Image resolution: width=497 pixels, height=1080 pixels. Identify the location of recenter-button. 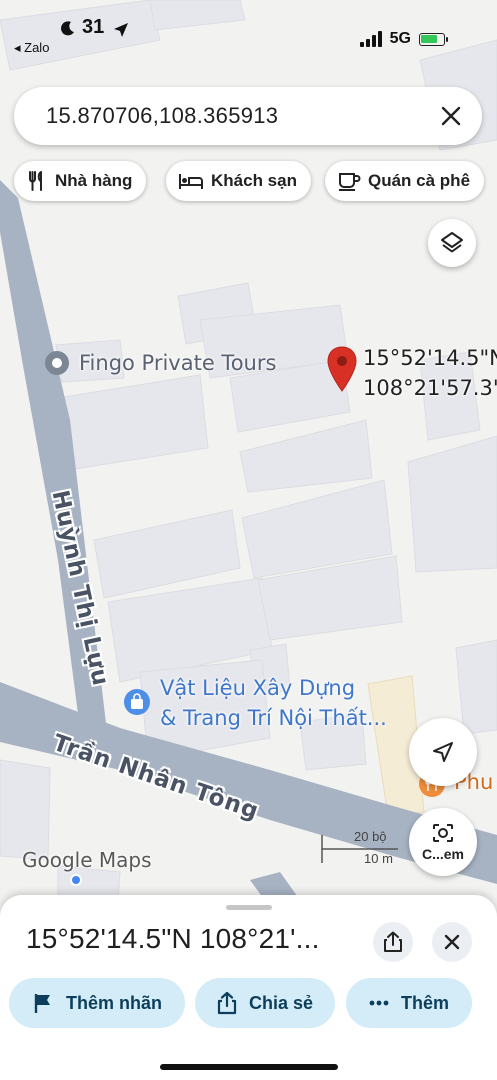
(443, 752).